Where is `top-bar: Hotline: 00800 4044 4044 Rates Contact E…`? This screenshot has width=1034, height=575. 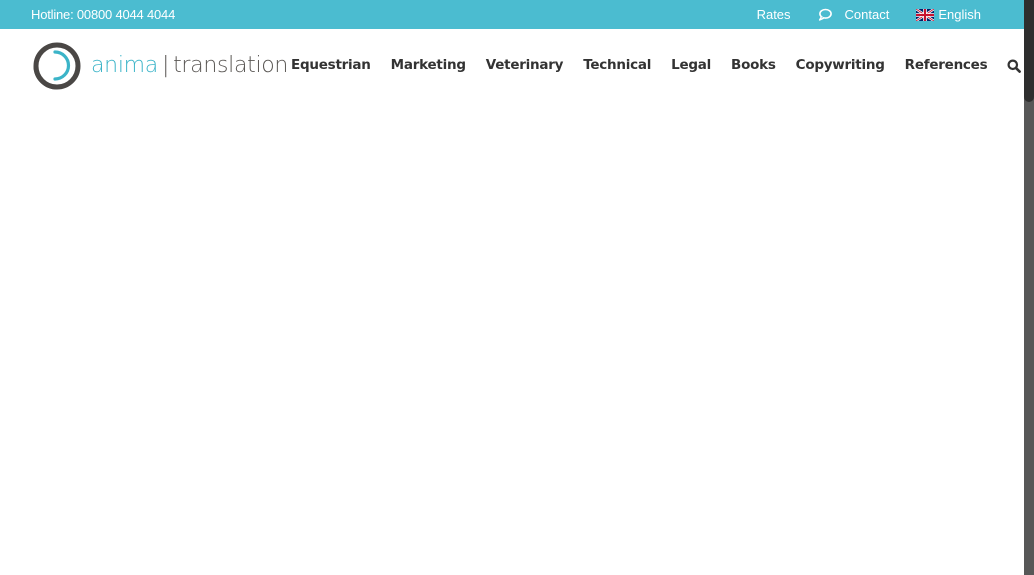 top-bar: Hotline: 00800 4044 4044 Rates Contact E… is located at coordinates (512, 14).